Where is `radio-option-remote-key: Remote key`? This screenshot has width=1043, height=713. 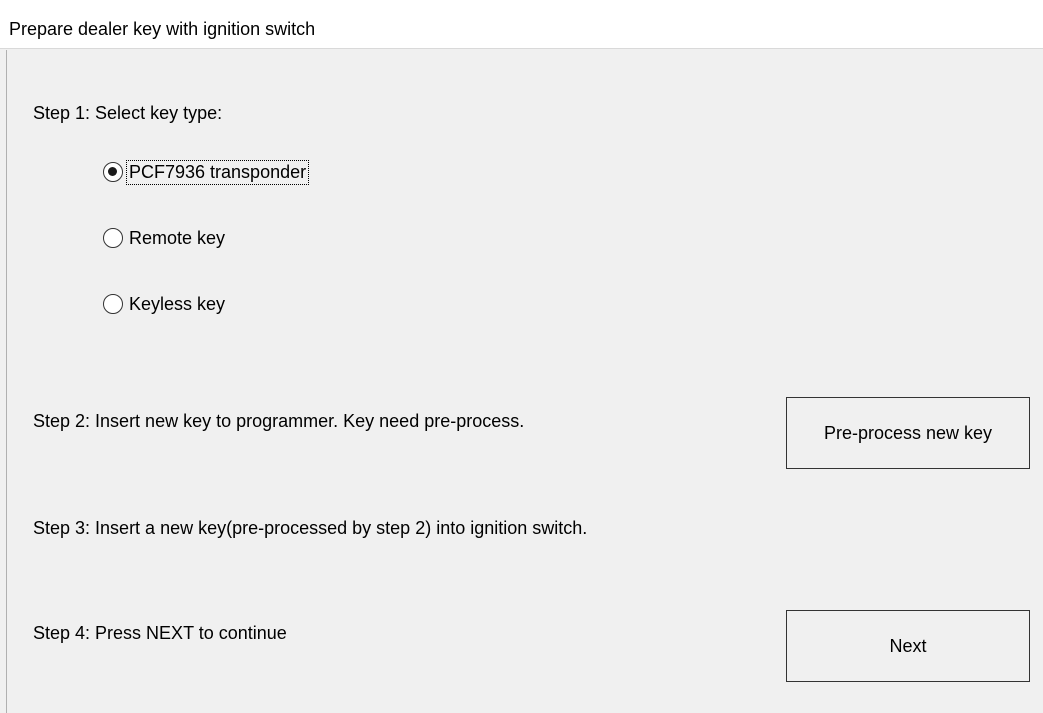 radio-option-remote-key: Remote key is located at coordinates (165, 238).